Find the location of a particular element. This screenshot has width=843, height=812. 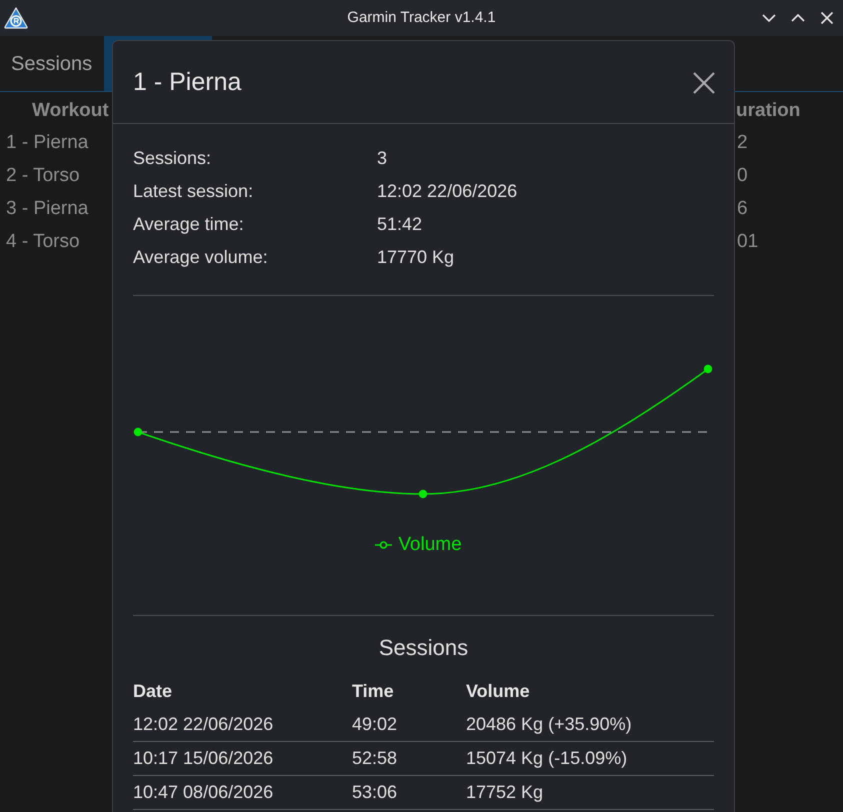

column-header: Volume is located at coordinates (498, 690).